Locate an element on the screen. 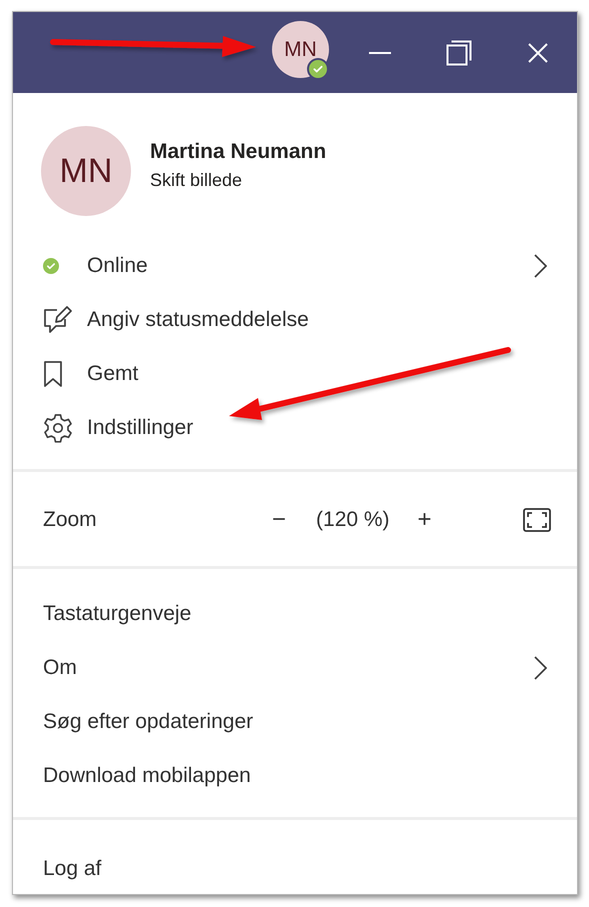  menu-item: Angiv statusmeddelelse is located at coordinates (295, 320).